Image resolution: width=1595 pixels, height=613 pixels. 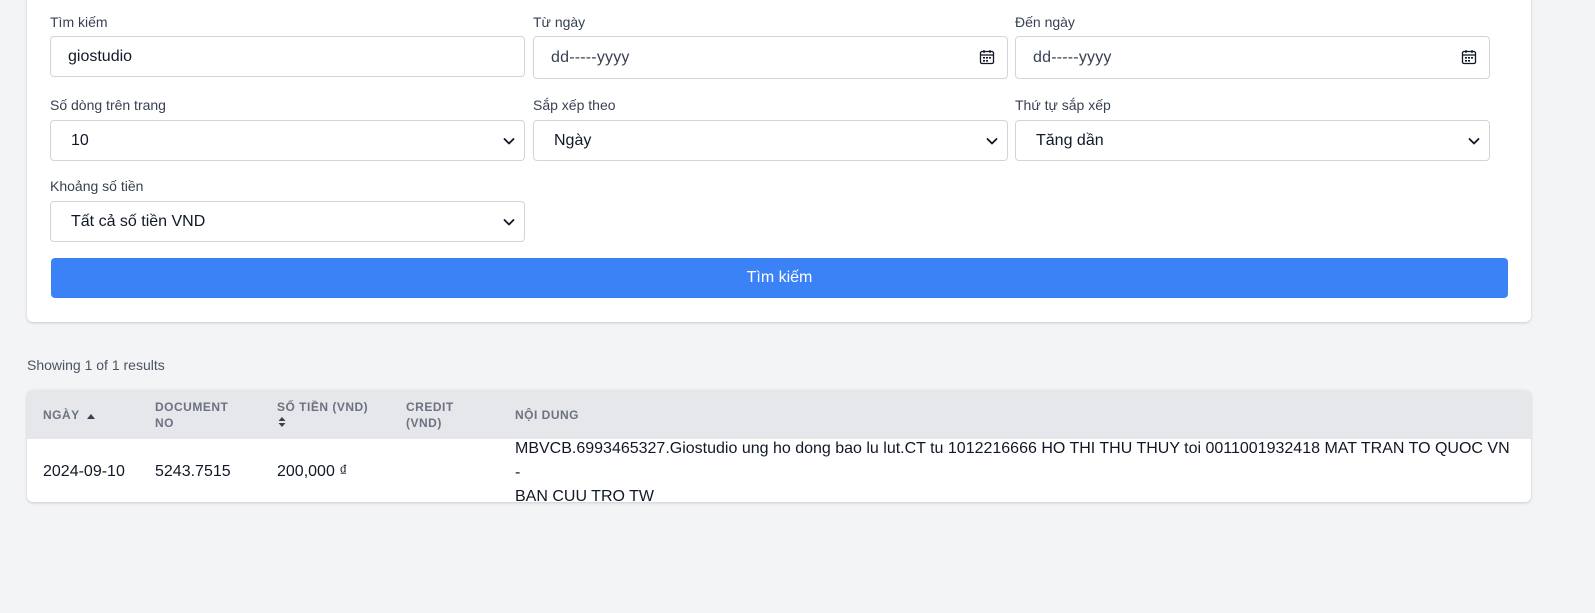 I want to click on amount-range-value: Tất cả số tiền VND, so click(x=138, y=221).